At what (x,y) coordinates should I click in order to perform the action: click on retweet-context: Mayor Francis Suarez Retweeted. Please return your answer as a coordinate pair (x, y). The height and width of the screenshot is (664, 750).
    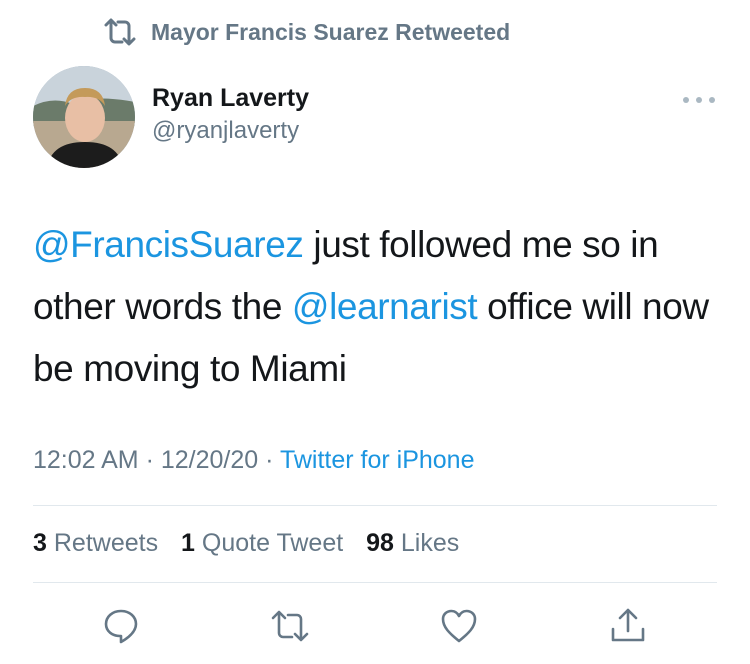
    Looking at the image, I should click on (306, 32).